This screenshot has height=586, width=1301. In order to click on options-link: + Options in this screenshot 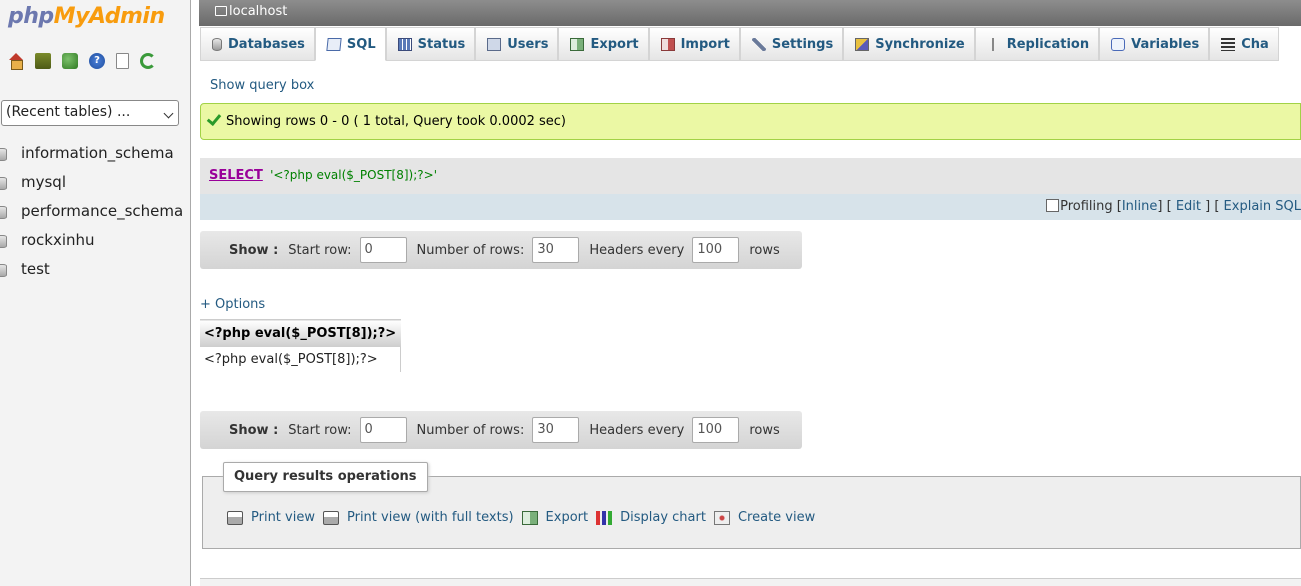, I will do `click(232, 304)`.